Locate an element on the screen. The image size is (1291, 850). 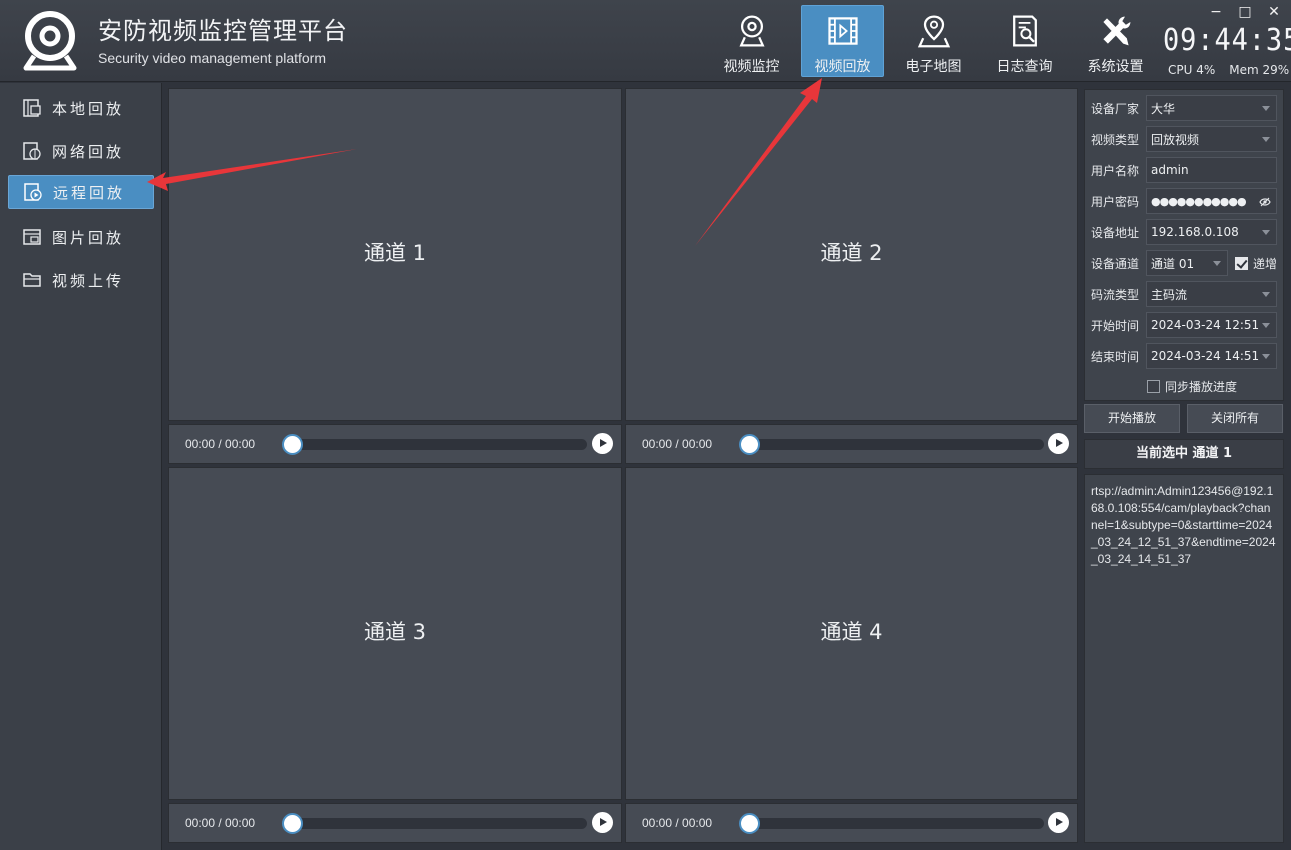
sidebar-item-remote-playback: 远程回放 is located at coordinates (81, 192).